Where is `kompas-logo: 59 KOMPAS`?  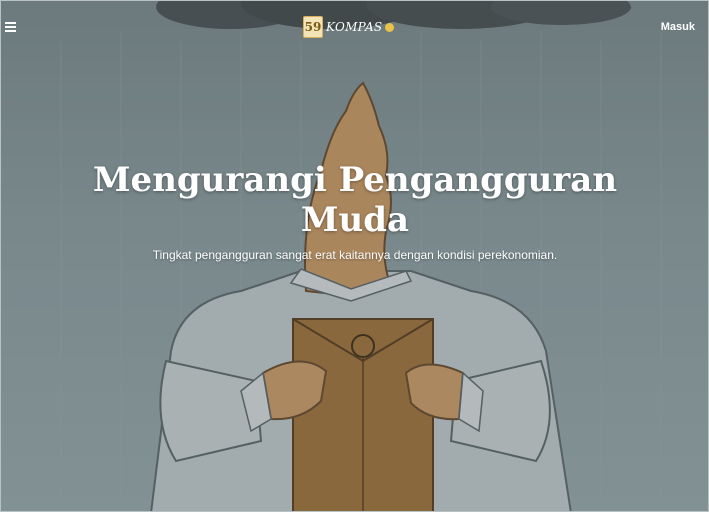 kompas-logo: 59 KOMPAS is located at coordinates (351, 27).